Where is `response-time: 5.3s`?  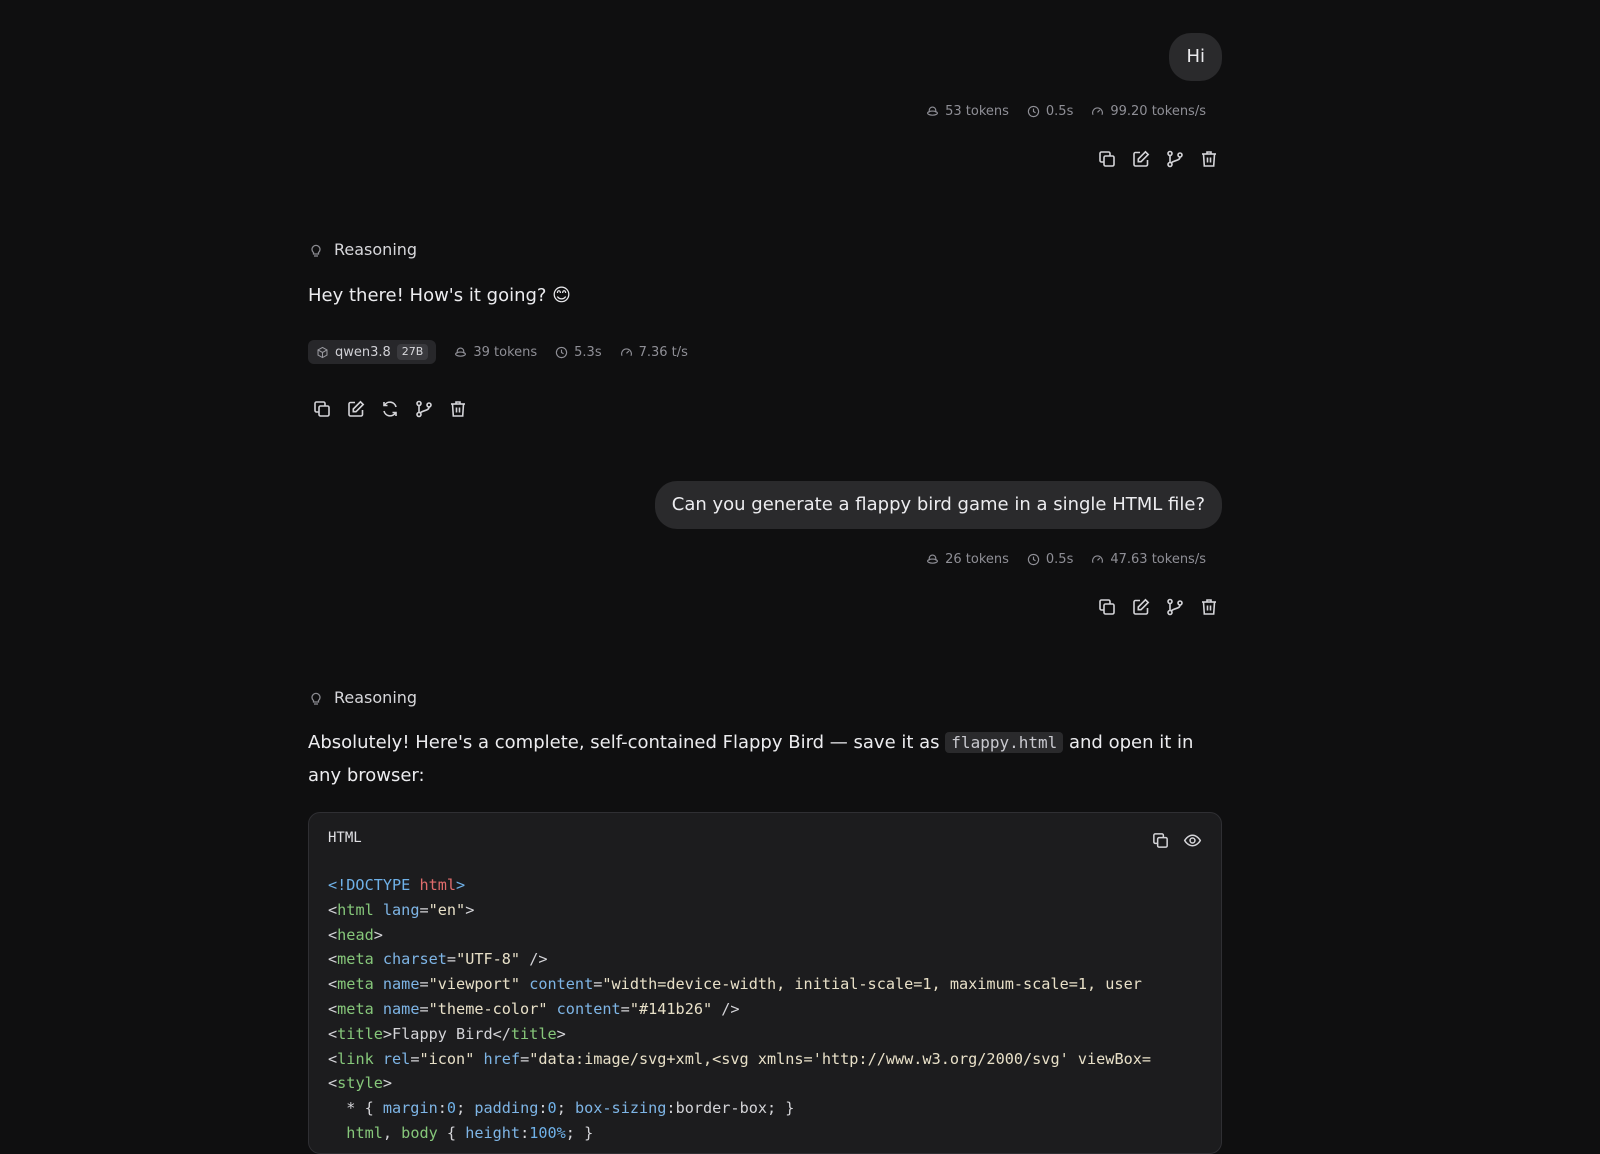 response-time: 5.3s is located at coordinates (578, 352).